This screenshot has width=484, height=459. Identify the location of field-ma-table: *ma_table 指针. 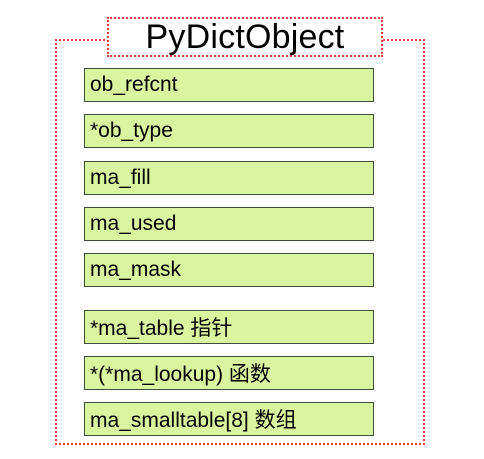
(229, 327).